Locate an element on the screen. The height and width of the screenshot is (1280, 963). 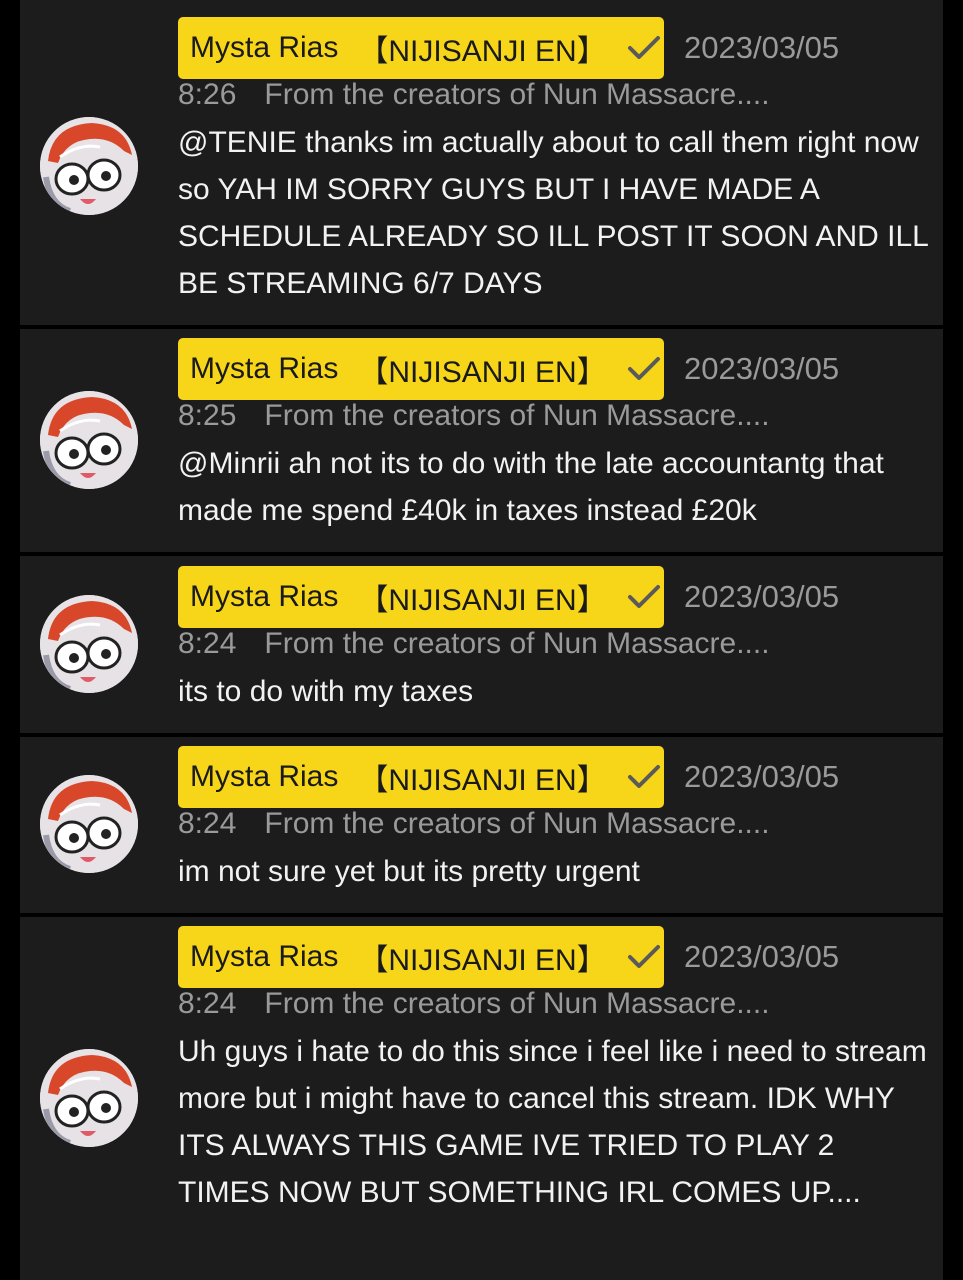
post-text: im not sure yet but its pretty urgent is located at coordinates (409, 871).